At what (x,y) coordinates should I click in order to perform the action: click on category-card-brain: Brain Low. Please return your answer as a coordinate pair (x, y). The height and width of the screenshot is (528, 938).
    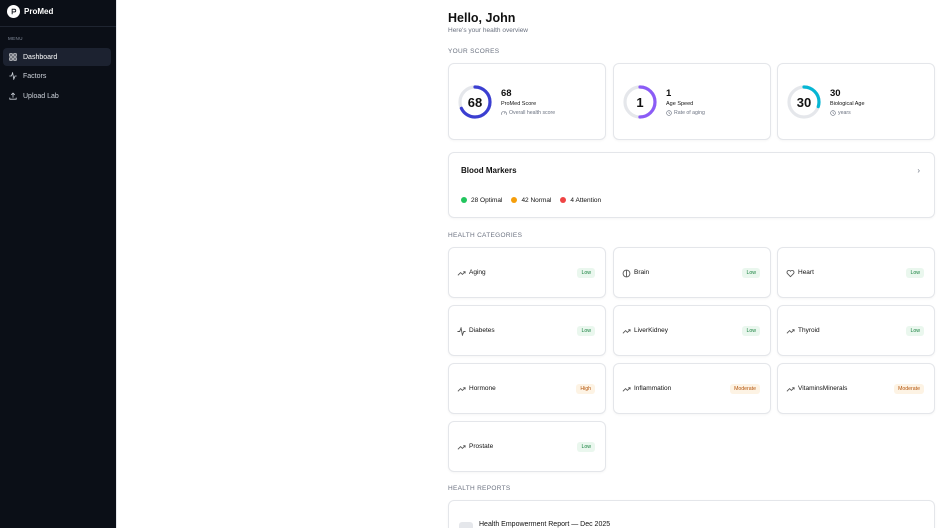
    Looking at the image, I should click on (692, 272).